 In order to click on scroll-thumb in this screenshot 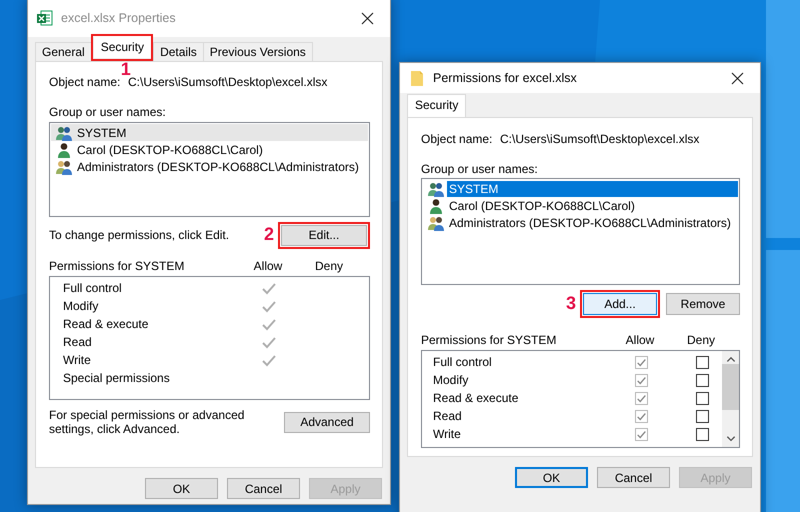, I will do `click(730, 387)`.